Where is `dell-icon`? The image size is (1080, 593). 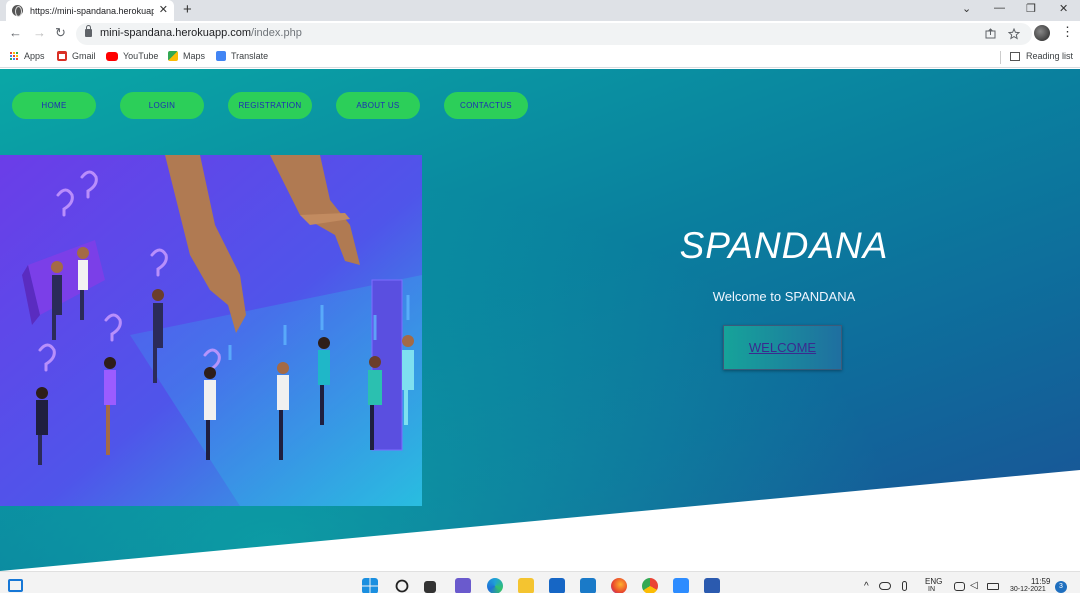
dell-icon is located at coordinates (588, 585).